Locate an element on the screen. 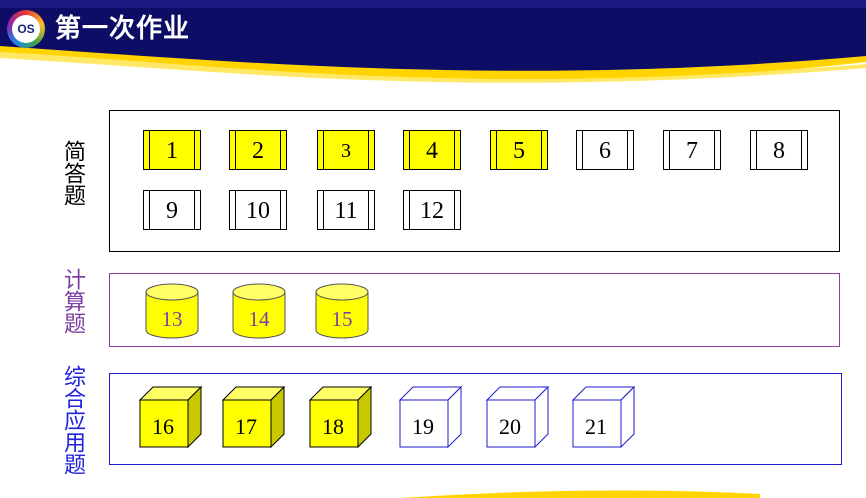 The height and width of the screenshot is (498, 866). question-button-4: 4 is located at coordinates (432, 150).